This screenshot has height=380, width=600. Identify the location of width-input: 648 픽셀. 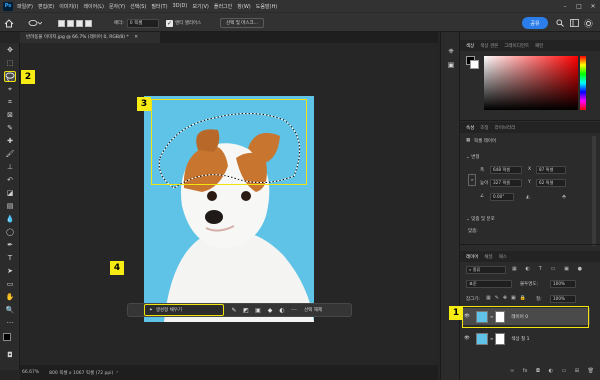
(506, 170).